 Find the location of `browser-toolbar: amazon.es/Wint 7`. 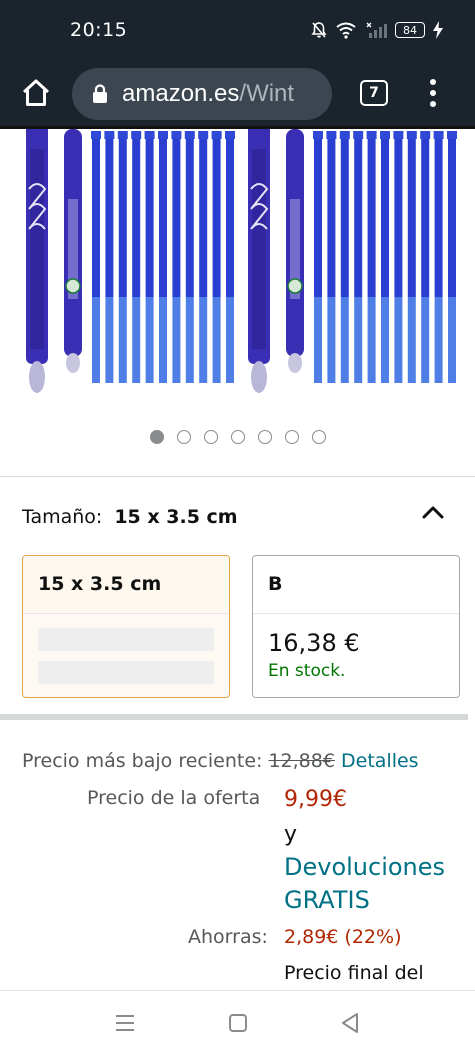

browser-toolbar: amazon.es/Wint 7 is located at coordinates (237, 94).